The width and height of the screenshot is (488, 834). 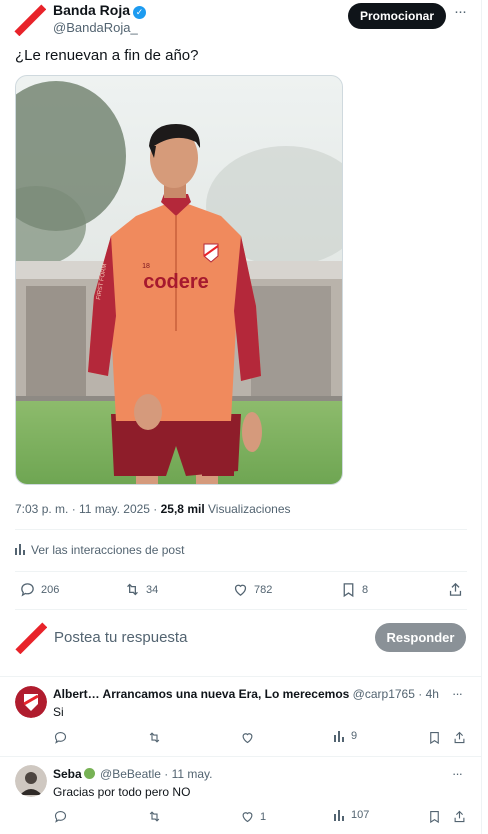 I want to click on comment-header: Seba @BeBeatle · 11 may., so click(x=133, y=774).